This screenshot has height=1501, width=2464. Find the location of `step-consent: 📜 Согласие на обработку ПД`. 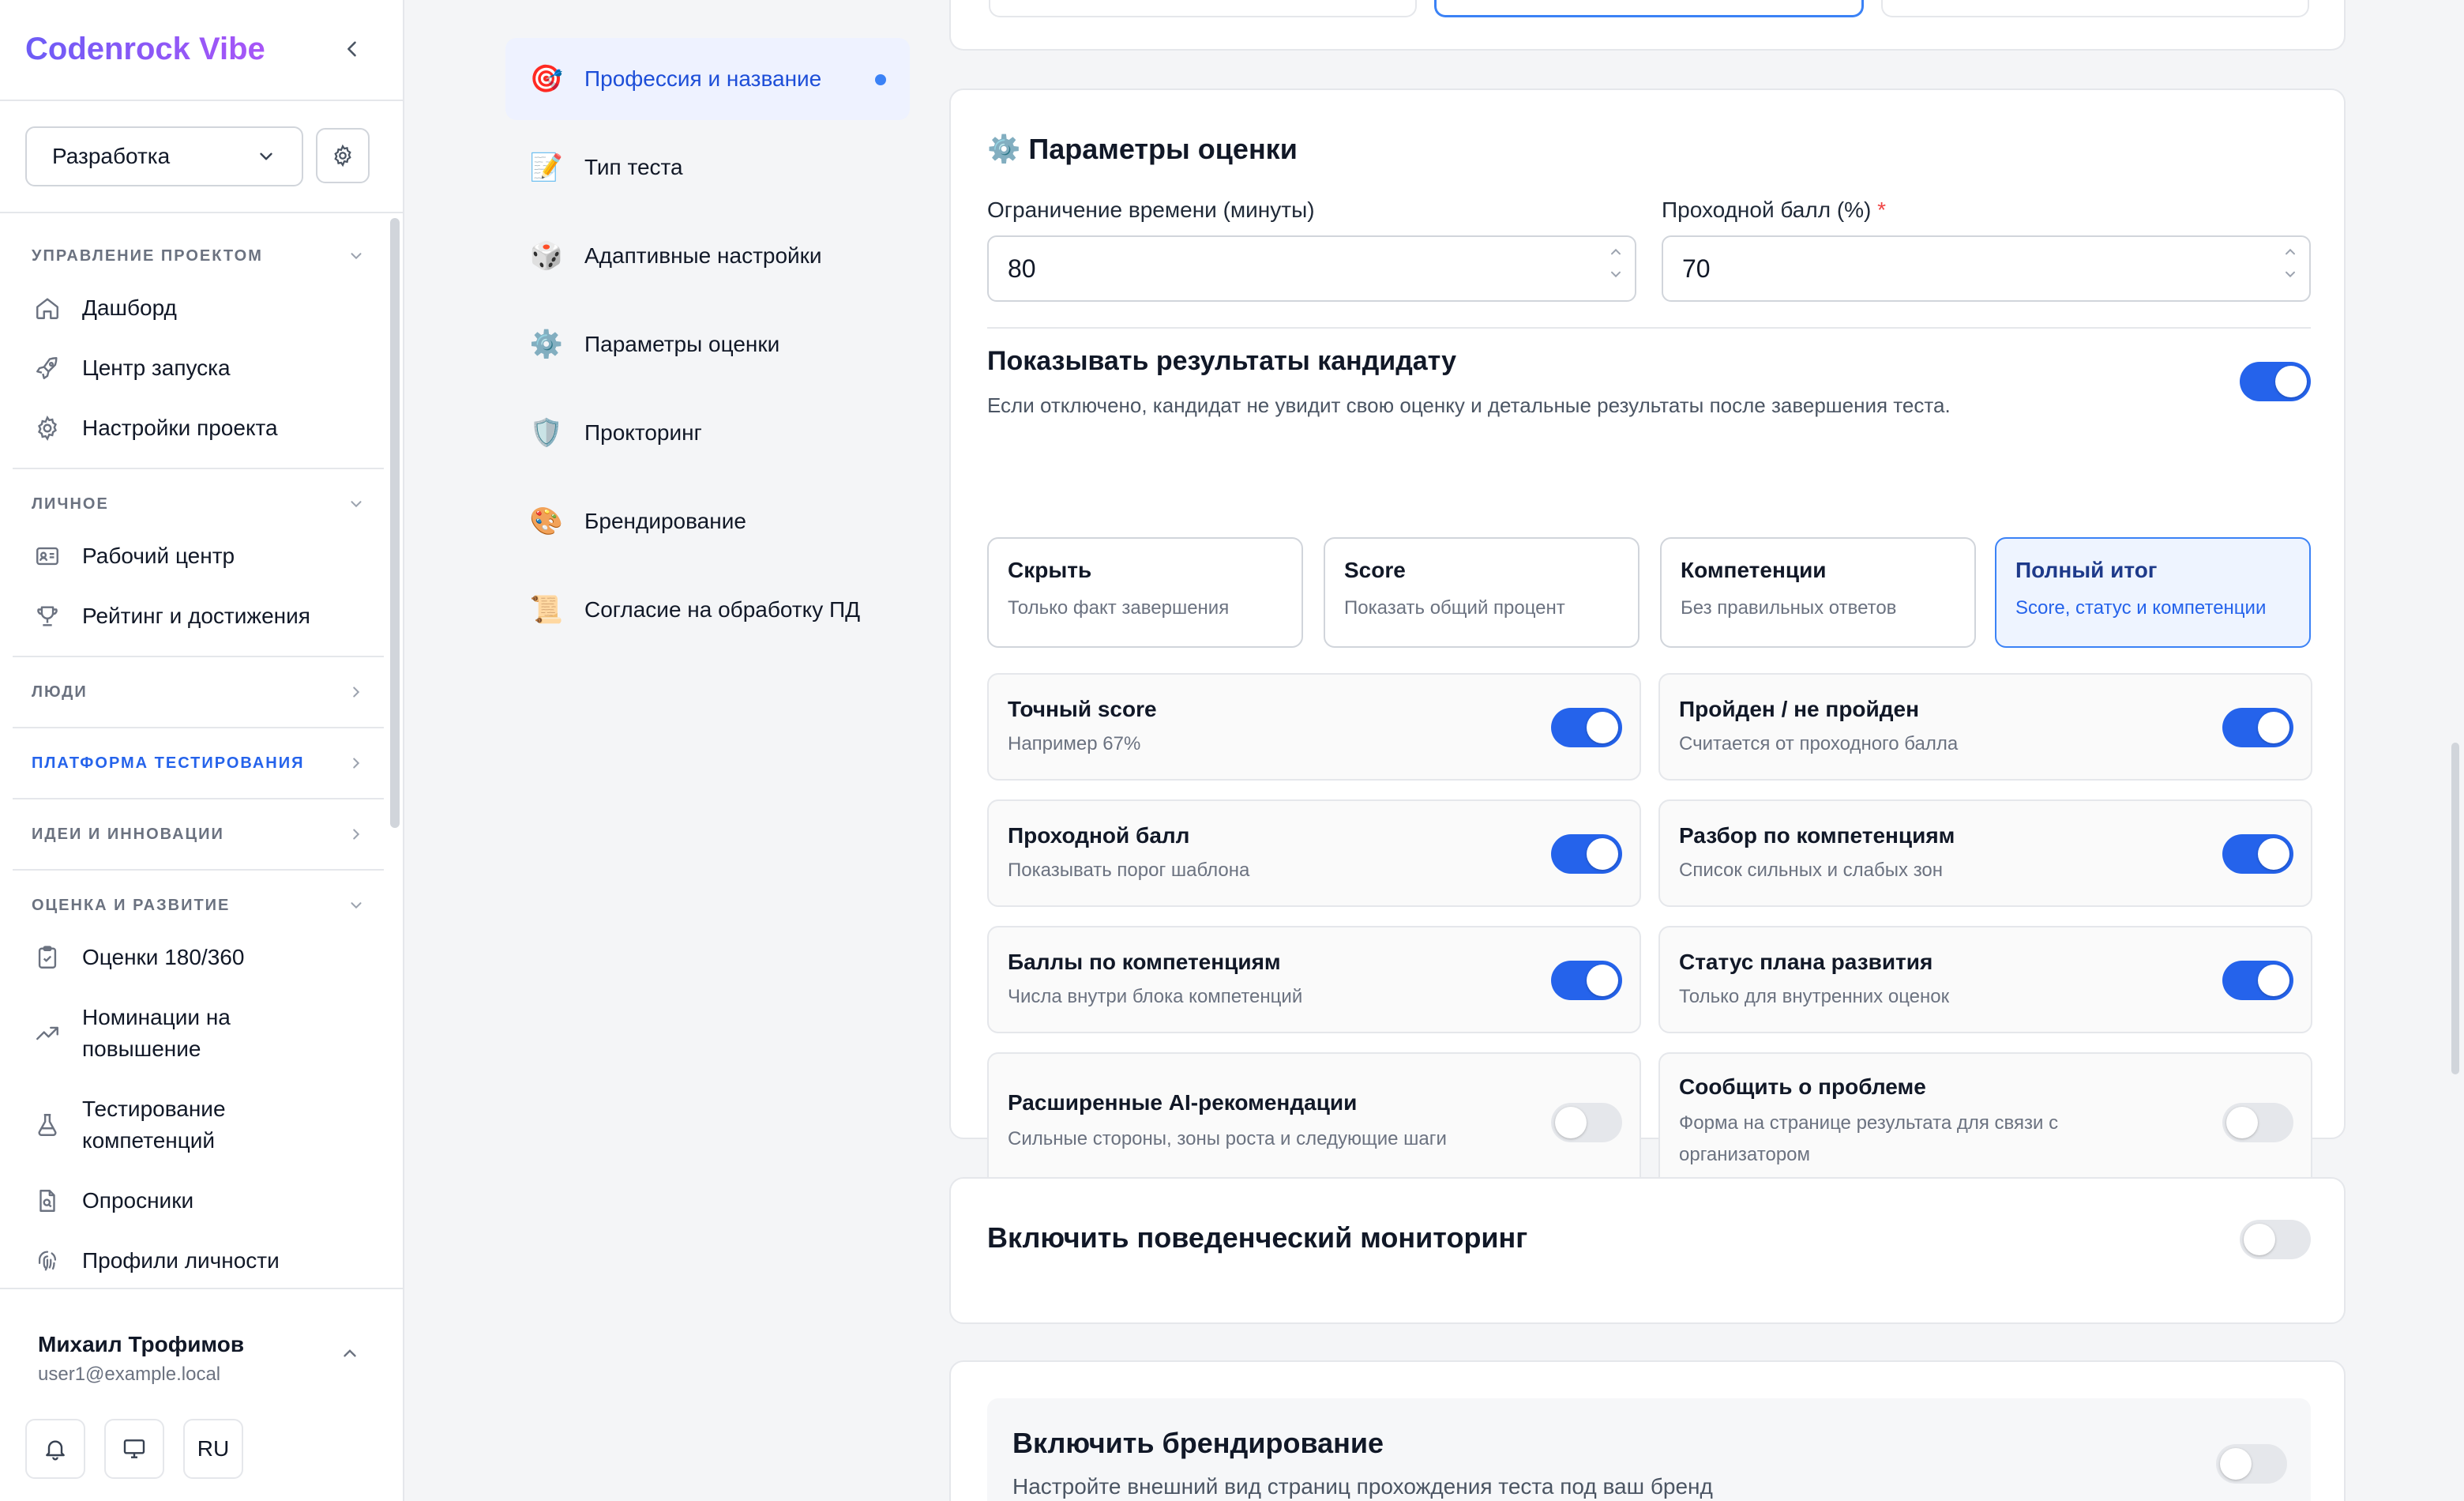

step-consent: 📜 Согласие на обработку ПД is located at coordinates (707, 610).